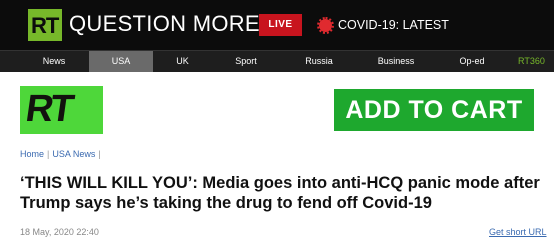 This screenshot has width=554, height=246. I want to click on breadcrumb-home: Home, so click(32, 154).